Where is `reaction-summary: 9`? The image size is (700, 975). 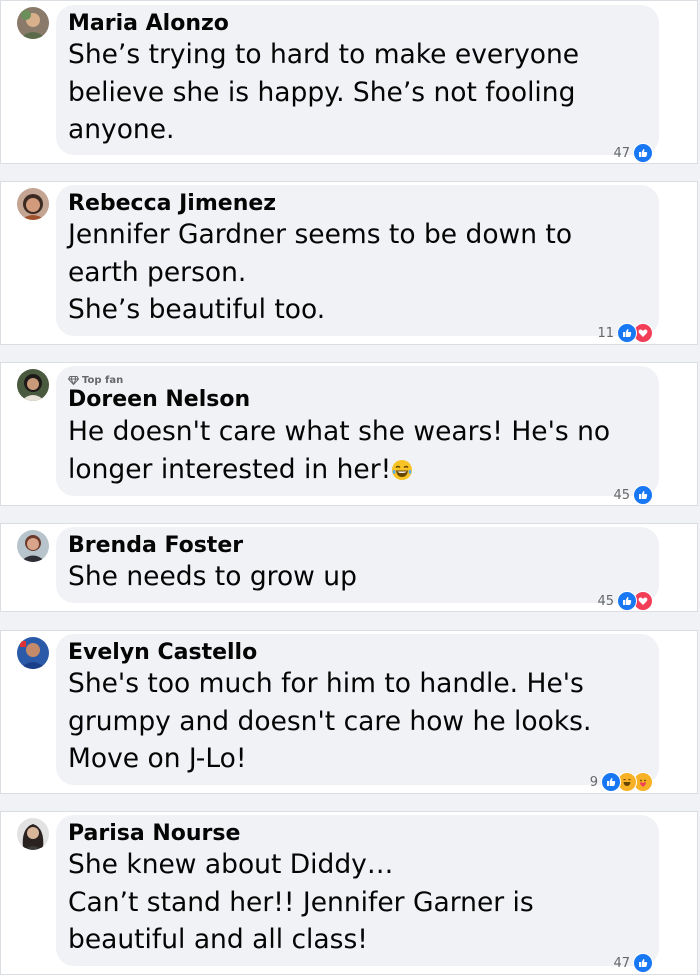 reaction-summary: 9 is located at coordinates (621, 782).